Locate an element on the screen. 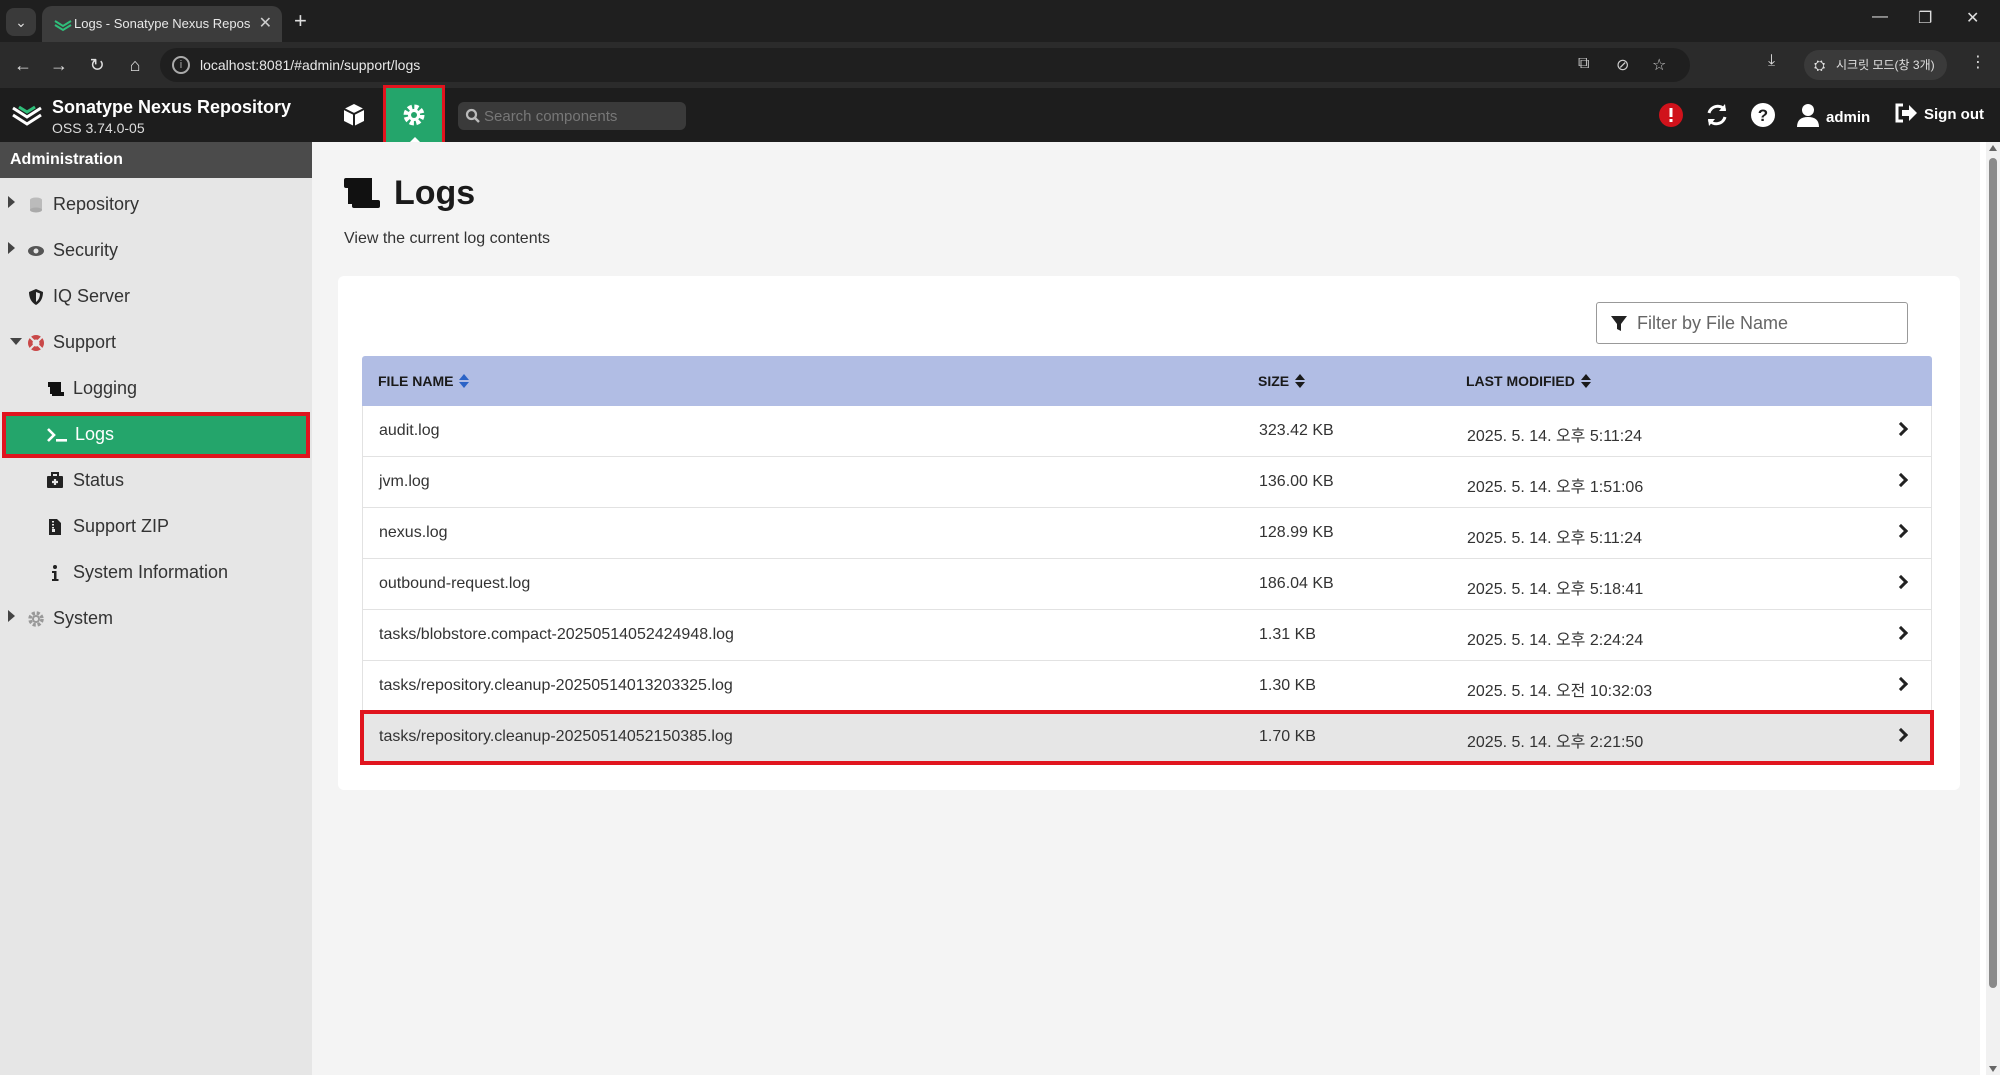 The image size is (2000, 1075). collapse-arrow-icon is located at coordinates (16, 341).